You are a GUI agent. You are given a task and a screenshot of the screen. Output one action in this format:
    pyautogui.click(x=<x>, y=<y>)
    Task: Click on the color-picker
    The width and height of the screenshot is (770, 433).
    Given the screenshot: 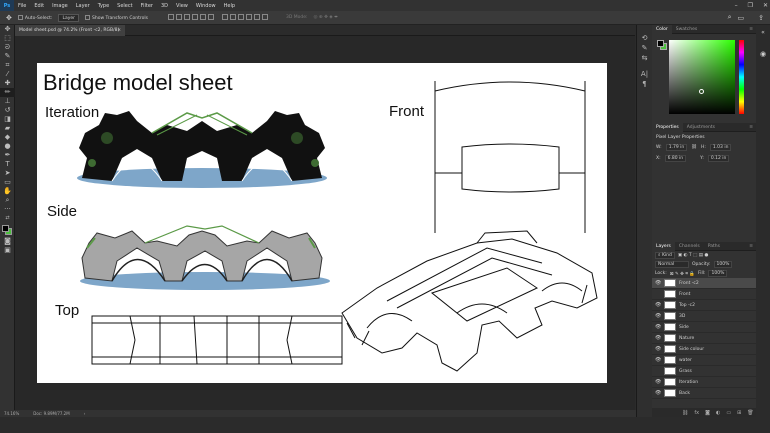 What is the action you would take?
    pyautogui.click(x=704, y=78)
    